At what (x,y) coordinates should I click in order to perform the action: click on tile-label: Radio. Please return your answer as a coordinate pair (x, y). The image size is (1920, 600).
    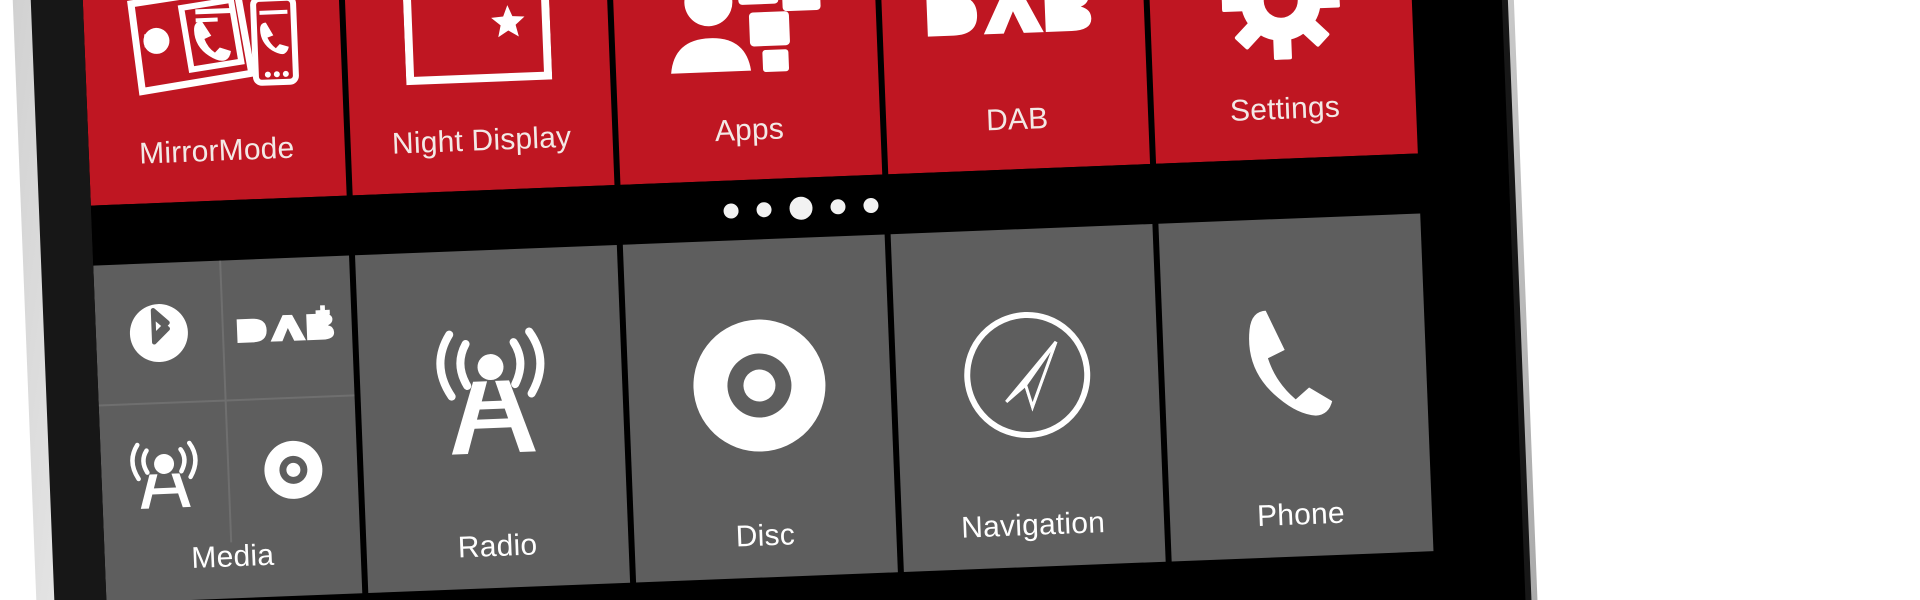
    Looking at the image, I should click on (497, 546).